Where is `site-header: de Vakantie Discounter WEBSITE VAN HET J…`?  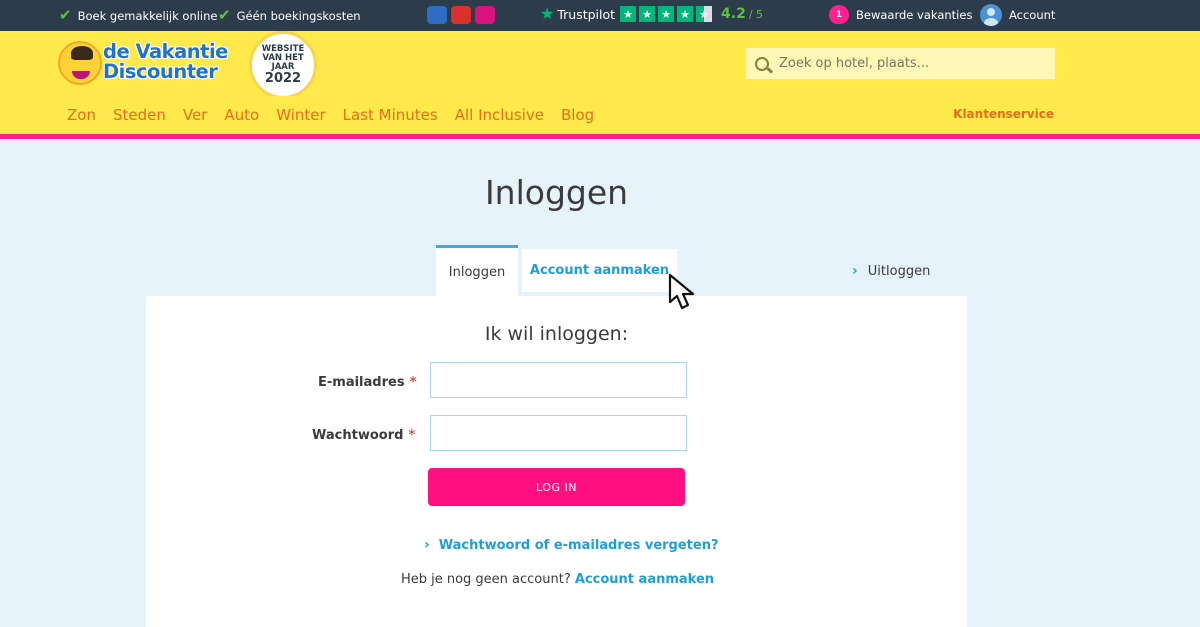
site-header: de Vakantie Discounter WEBSITE VAN HET J… is located at coordinates (600, 65).